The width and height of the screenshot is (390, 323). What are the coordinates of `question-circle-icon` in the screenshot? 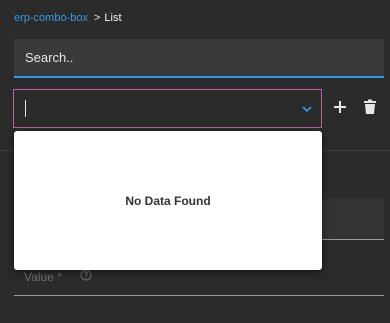 It's located at (86, 275).